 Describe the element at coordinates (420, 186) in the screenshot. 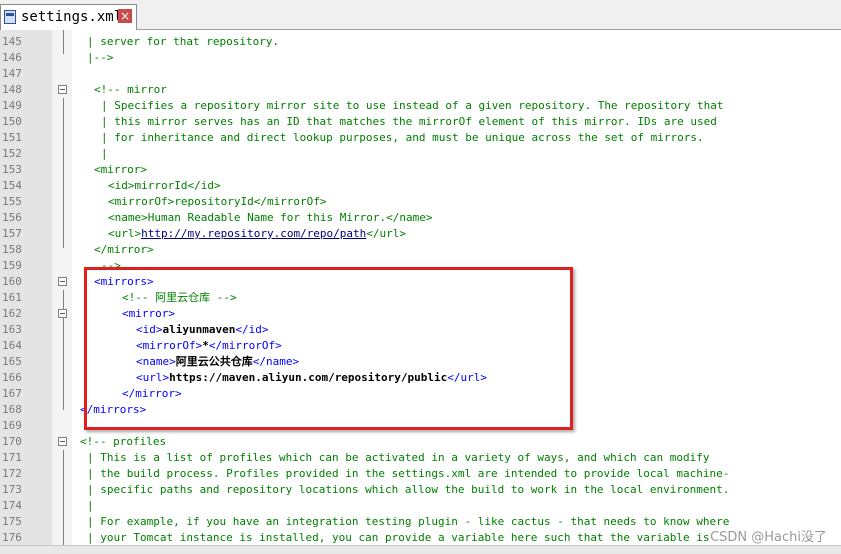

I see `code-line: 154 <id>mirrorId</id>` at that location.